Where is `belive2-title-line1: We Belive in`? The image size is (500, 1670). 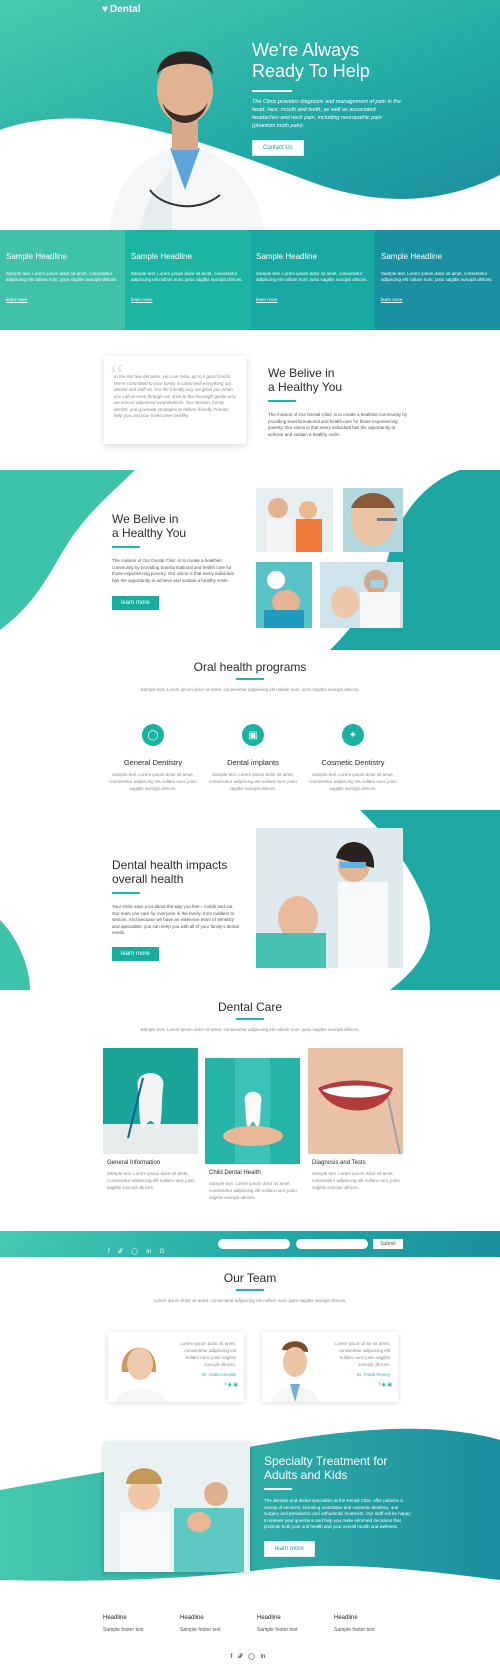
belive2-title-line1: We Belive in is located at coordinates (145, 519).